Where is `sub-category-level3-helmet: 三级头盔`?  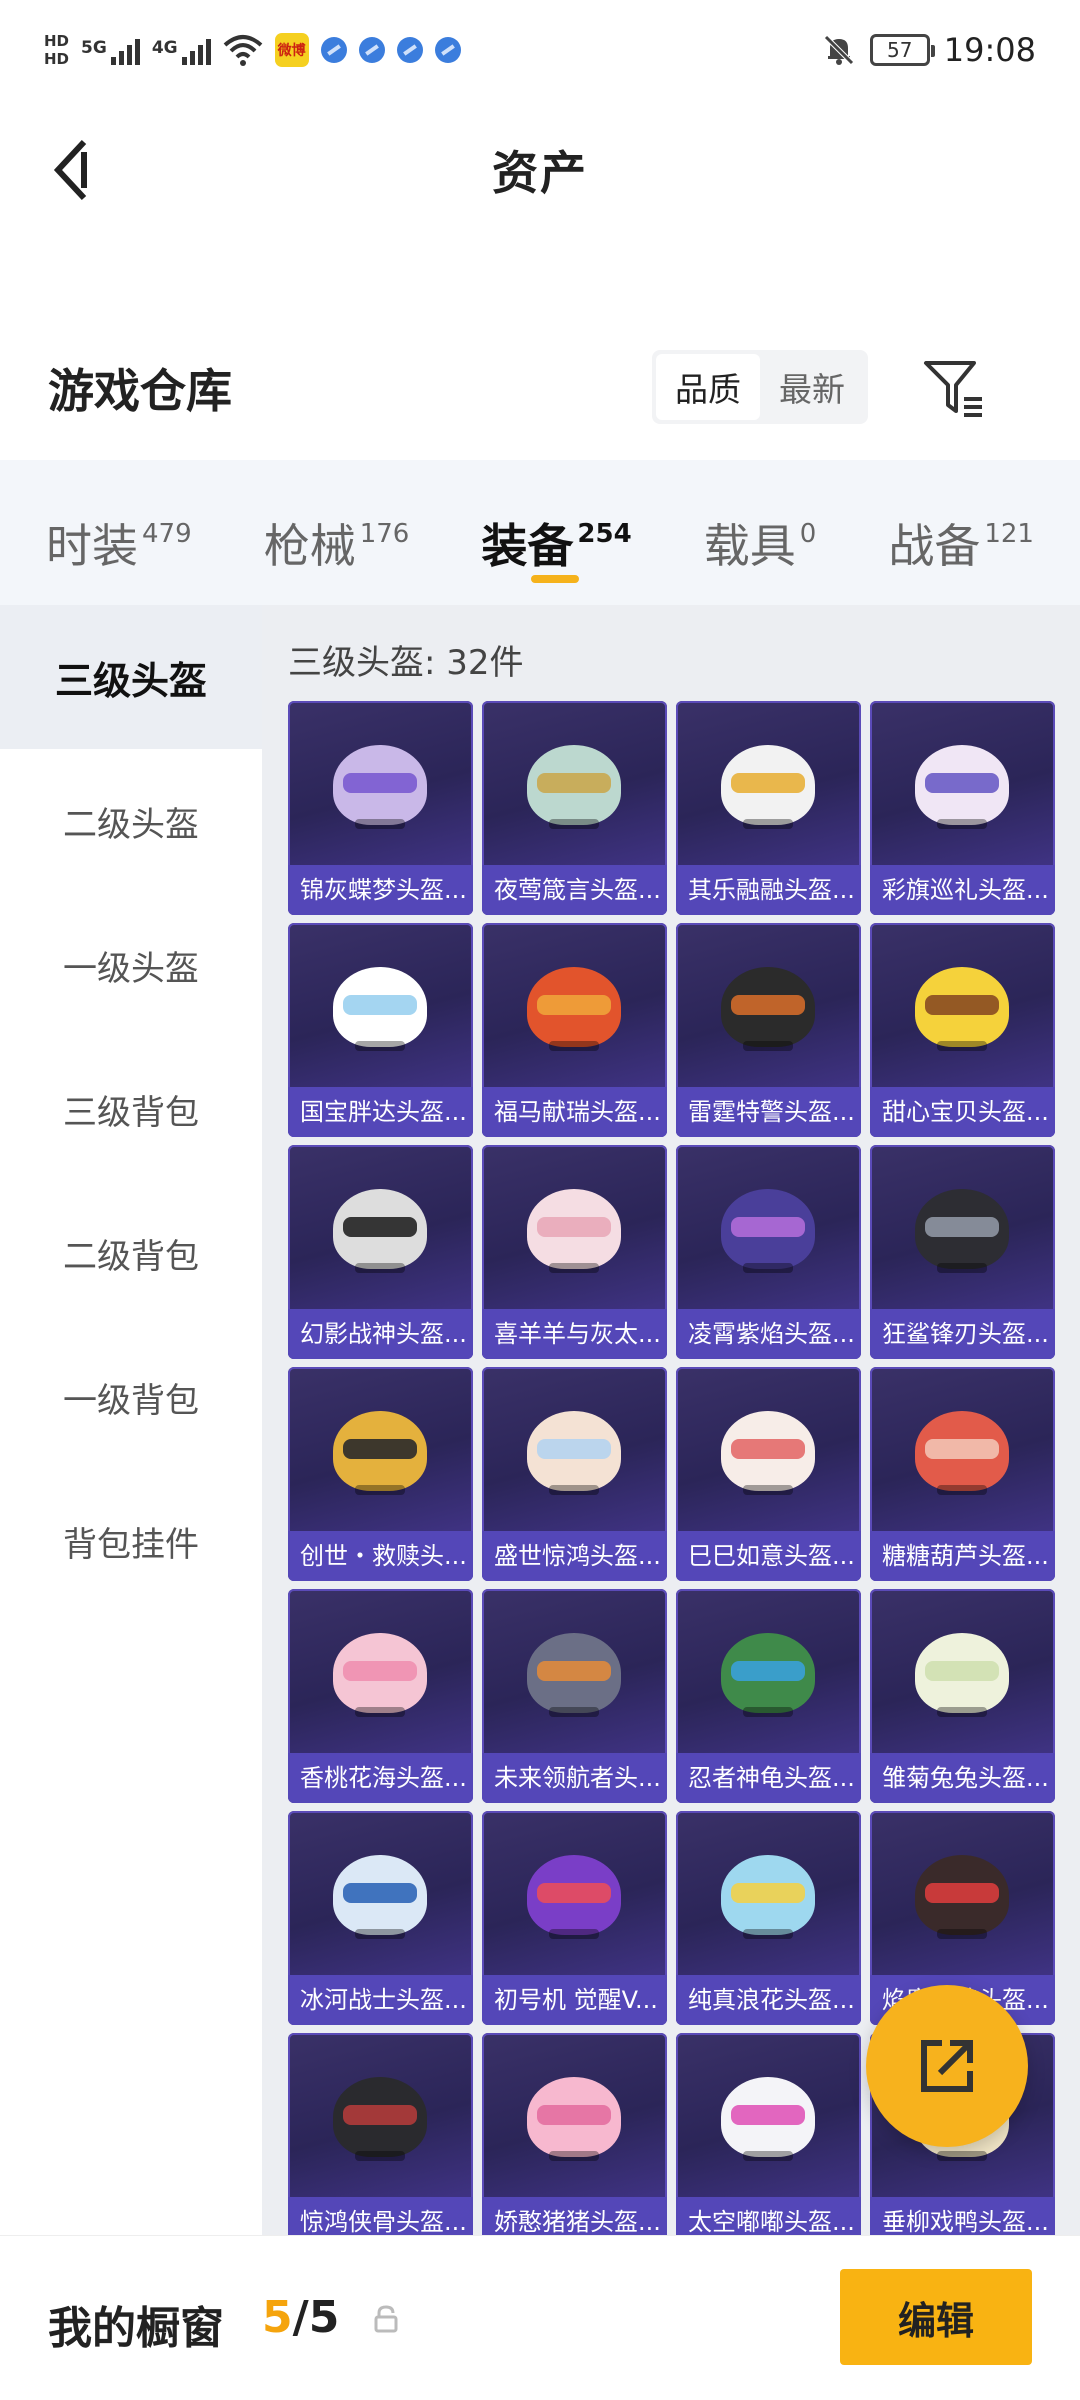
sub-category-level3-helmet: 三级头盔 is located at coordinates (131, 677).